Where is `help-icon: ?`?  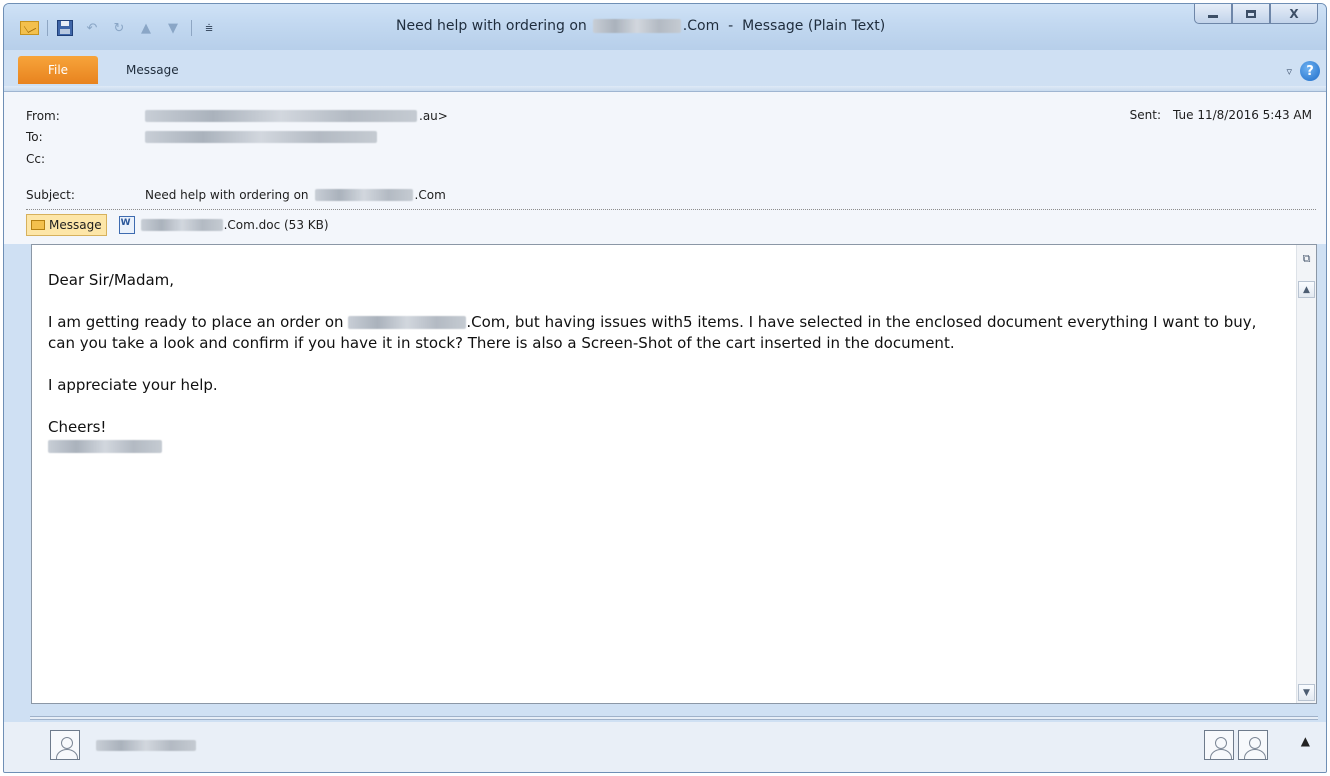 help-icon: ? is located at coordinates (1310, 71).